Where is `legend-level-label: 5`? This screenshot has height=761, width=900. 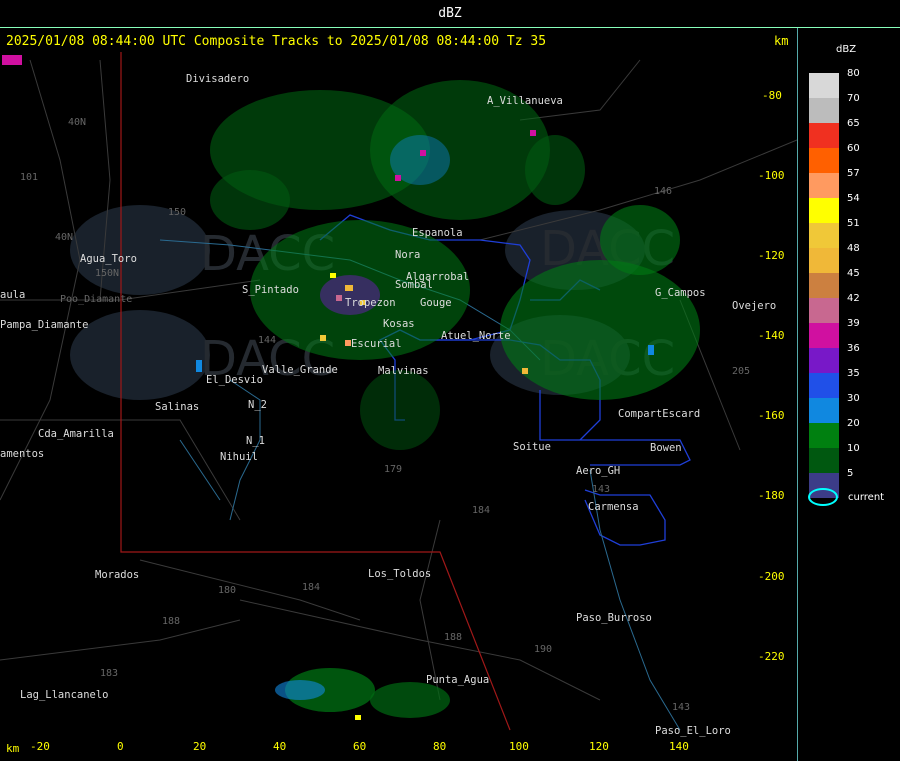
legend-level-label: 5 is located at coordinates (850, 473).